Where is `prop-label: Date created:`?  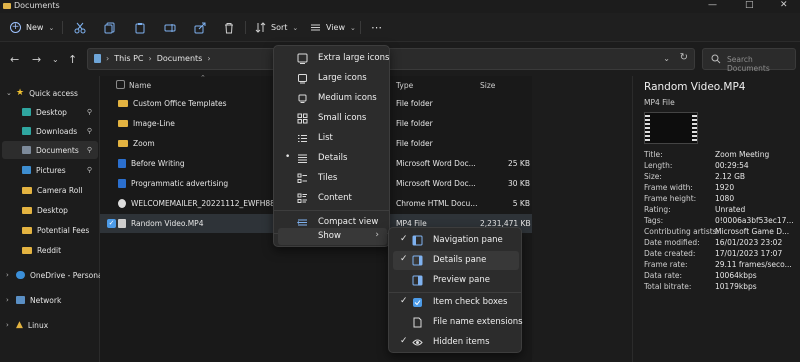 prop-label: Date created: is located at coordinates (670, 253).